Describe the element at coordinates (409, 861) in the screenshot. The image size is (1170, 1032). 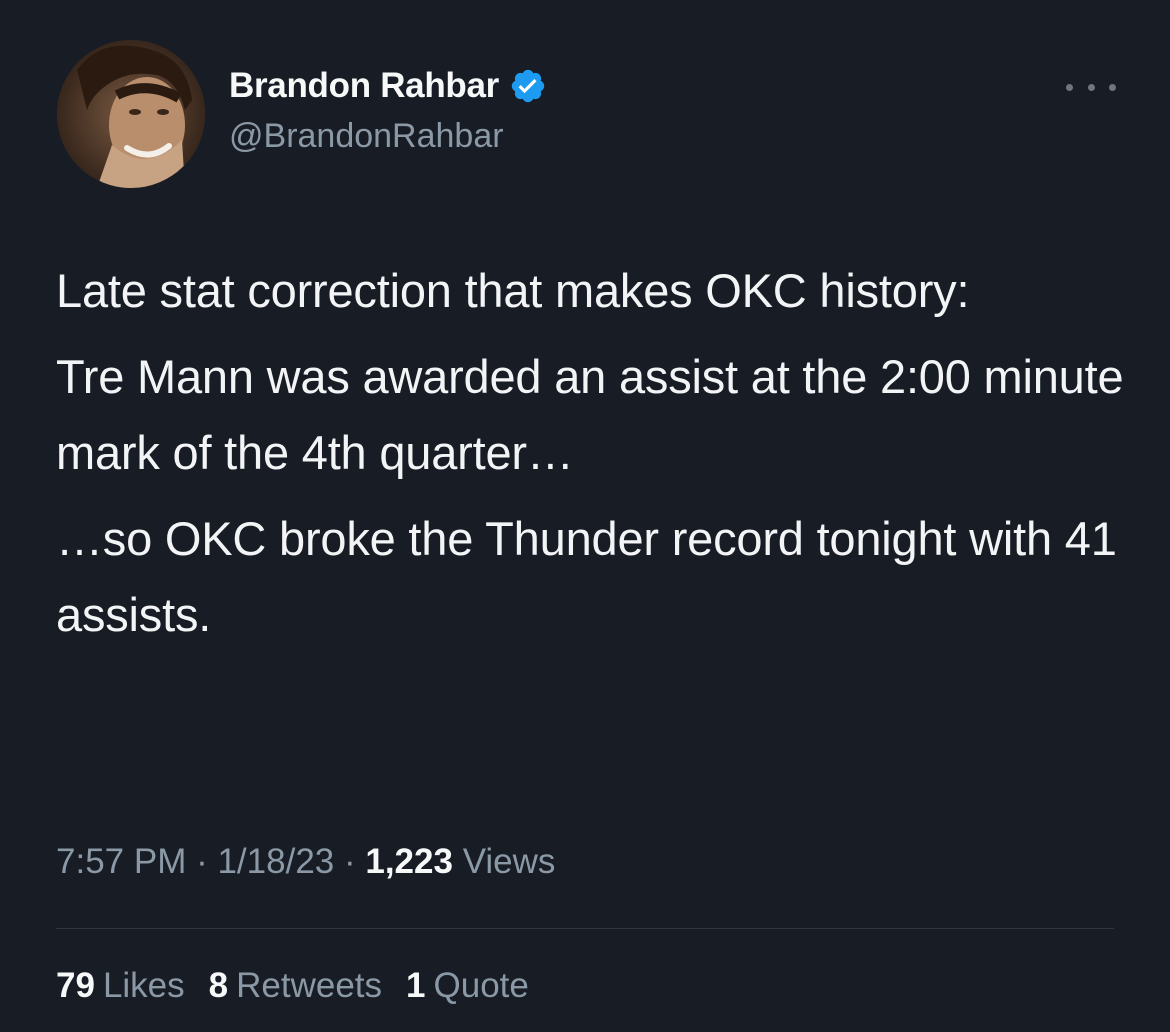
I see `views-count: 1,223` at that location.